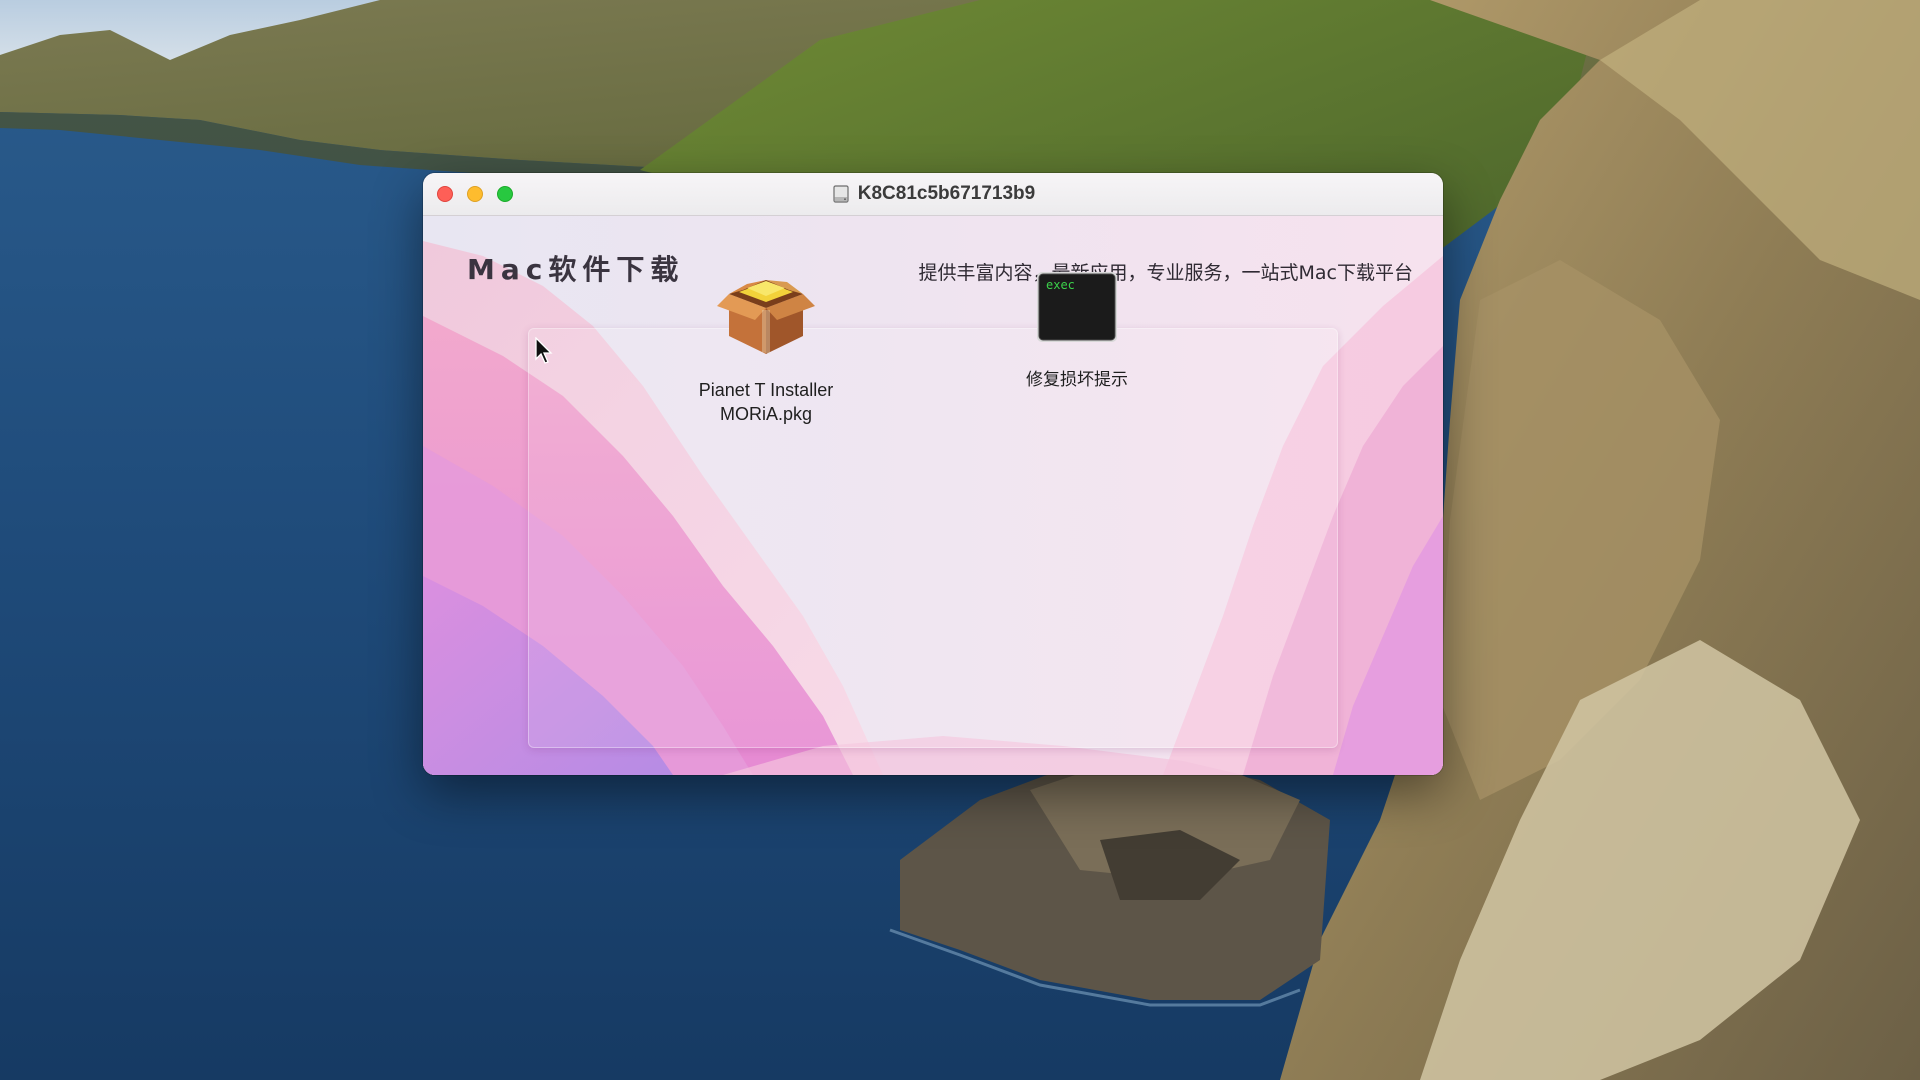  What do you see at coordinates (1077, 307) in the screenshot?
I see `exec-terminal-icon: exec` at bounding box center [1077, 307].